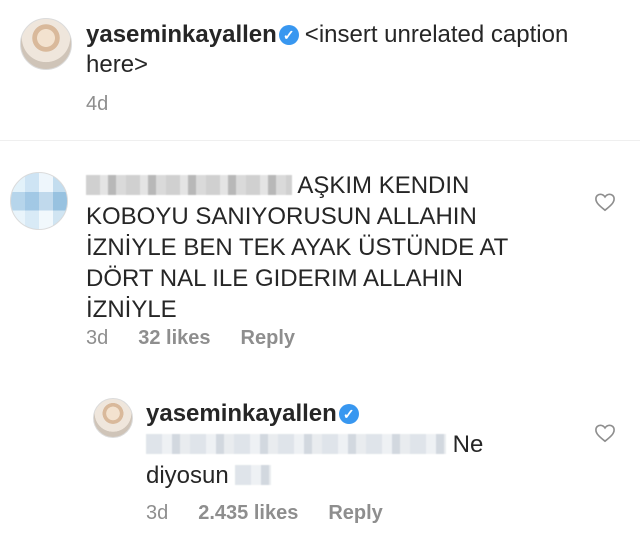 This screenshot has width=640, height=555. Describe the element at coordinates (253, 475) in the screenshot. I see `reply-emoji-redacted` at that location.